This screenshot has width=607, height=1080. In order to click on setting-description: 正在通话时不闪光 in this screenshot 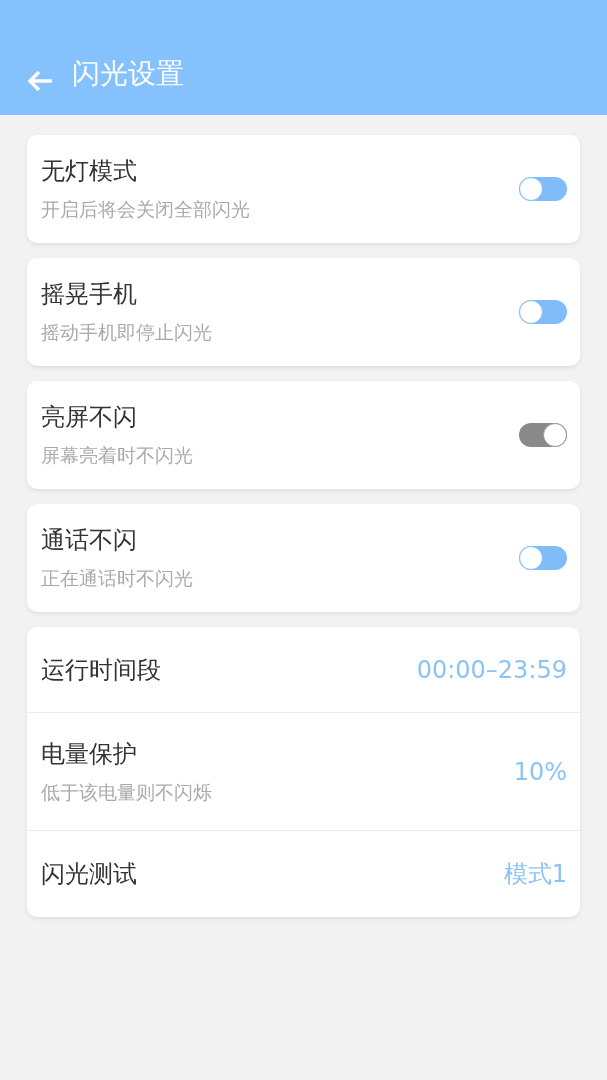, I will do `click(117, 578)`.